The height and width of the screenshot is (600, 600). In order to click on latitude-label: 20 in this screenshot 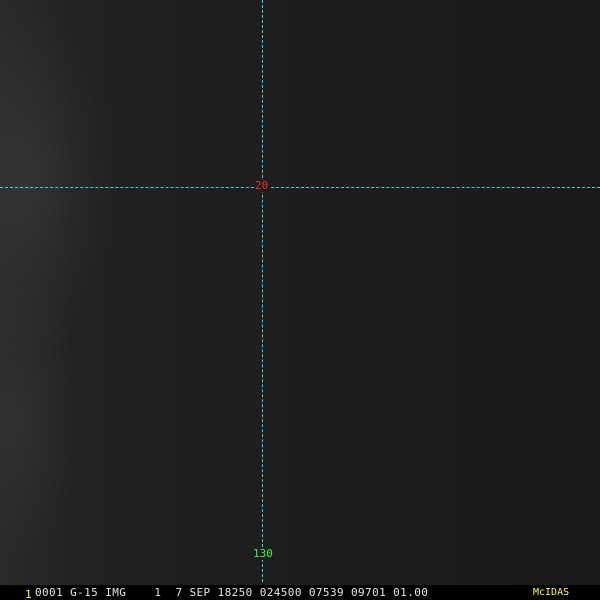, I will do `click(262, 185)`.